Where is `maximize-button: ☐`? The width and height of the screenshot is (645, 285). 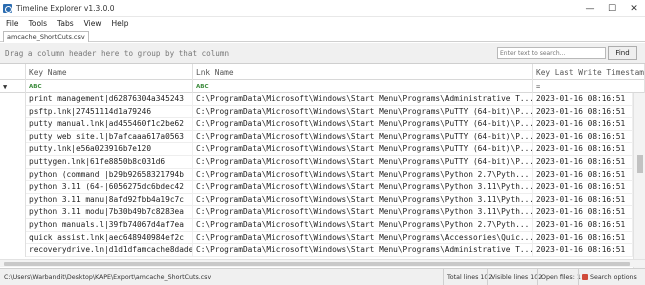
maximize-button: ☐ is located at coordinates (612, 8).